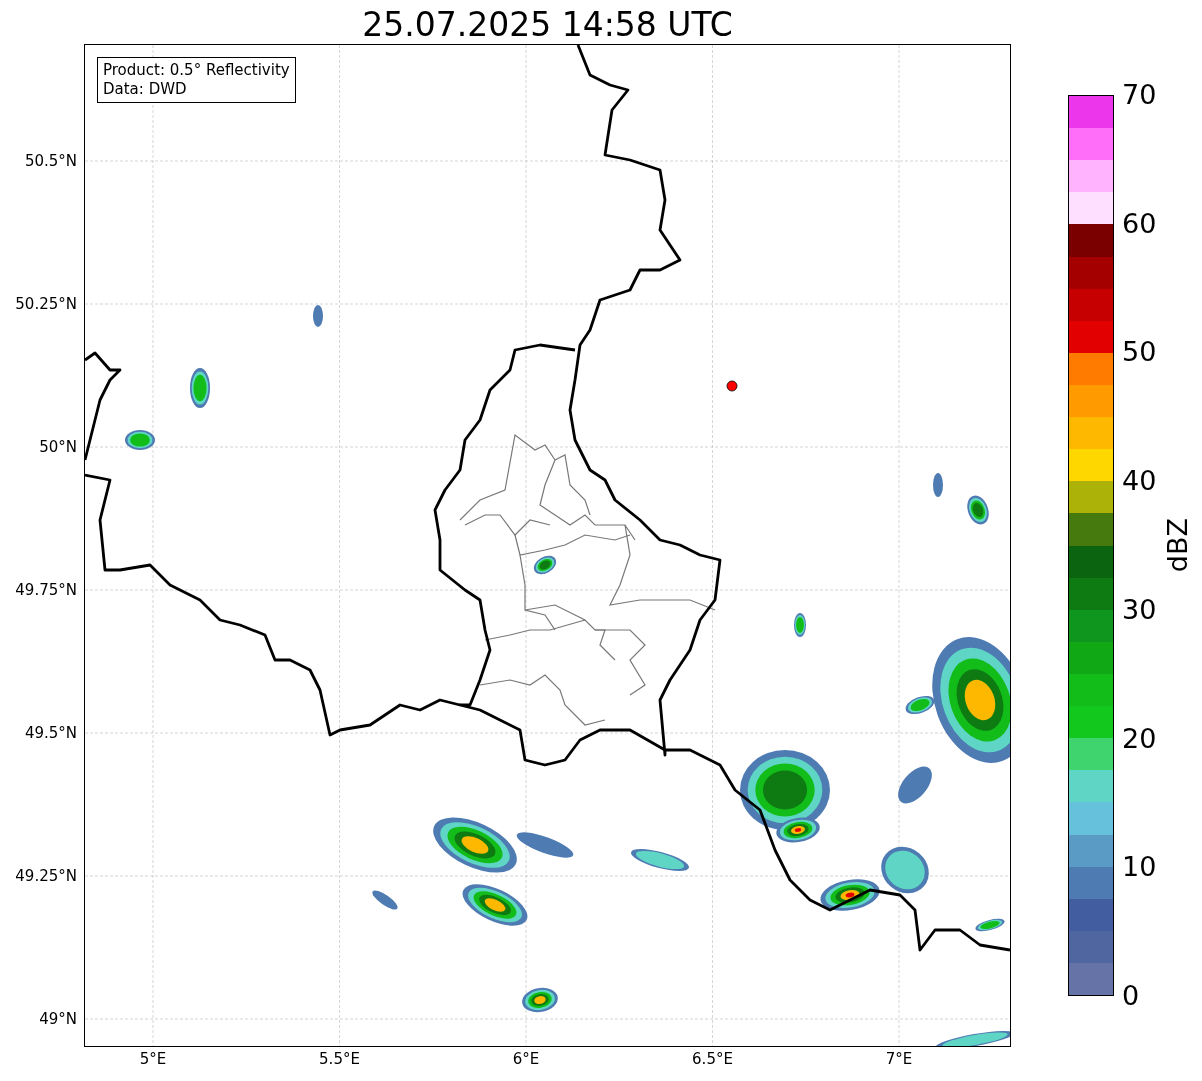 The height and width of the screenshot is (1081, 1202). I want to click on scale-tick-label: 30, so click(1139, 609).